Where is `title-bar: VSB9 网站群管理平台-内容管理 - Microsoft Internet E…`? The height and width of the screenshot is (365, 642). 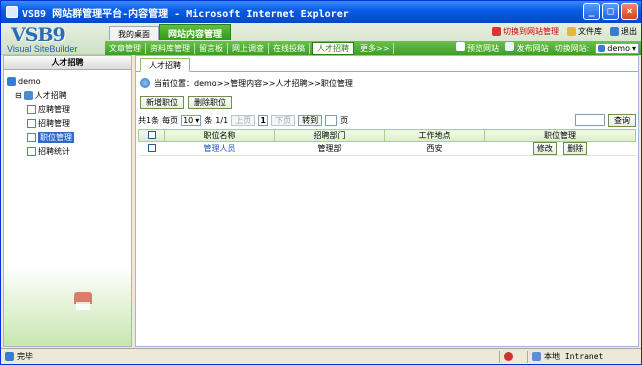
title-bar: VSB9 网站群管理平台-内容管理 - Microsoft Internet E… is located at coordinates (321, 12).